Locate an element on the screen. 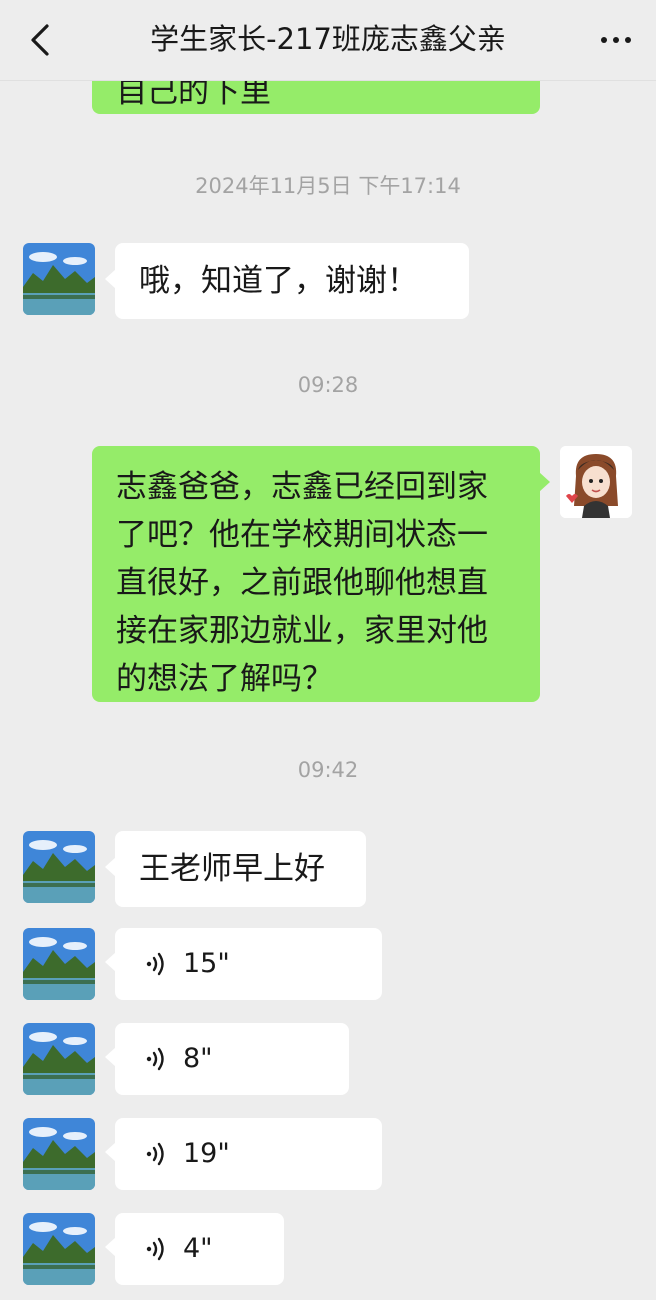  message-line: 接在家那边就业，家里对他 is located at coordinates (302, 631).